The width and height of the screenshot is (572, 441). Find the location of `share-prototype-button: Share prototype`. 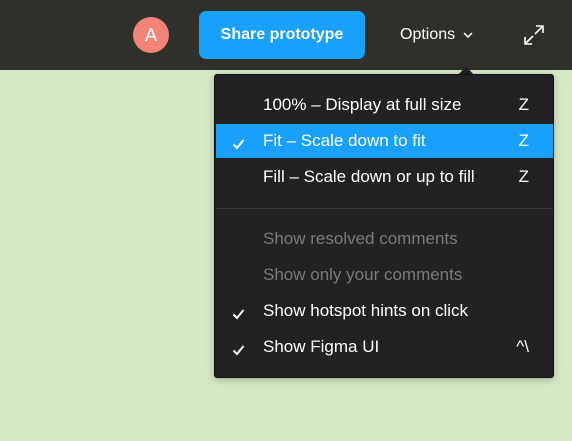

share-prototype-button: Share prototype is located at coordinates (282, 35).